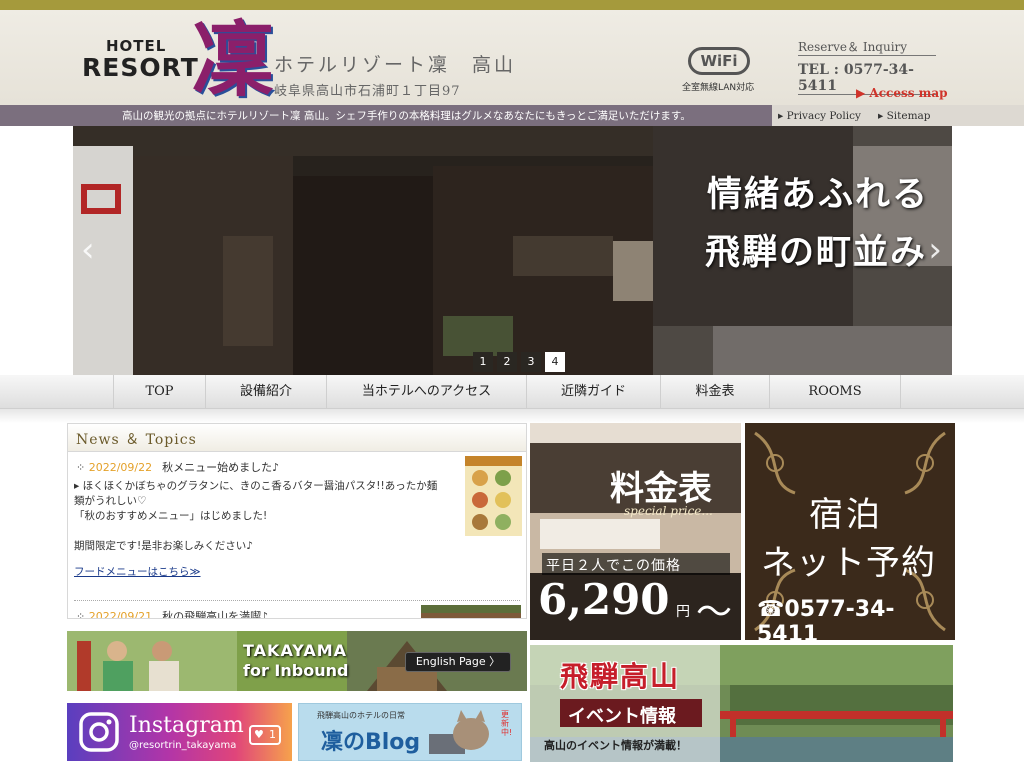 This screenshot has height=768, width=1024. What do you see at coordinates (908, 116) in the screenshot?
I see `sitemap-label: Sitemap` at bounding box center [908, 116].